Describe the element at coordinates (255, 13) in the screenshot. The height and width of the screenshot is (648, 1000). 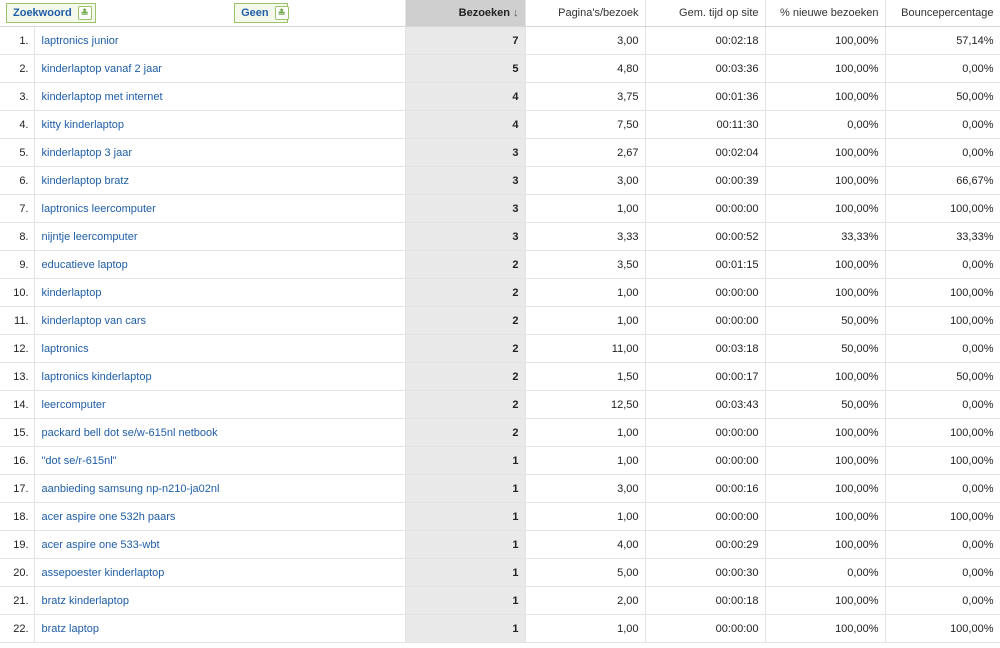
I see `secondary-dimension-label: Geen` at that location.